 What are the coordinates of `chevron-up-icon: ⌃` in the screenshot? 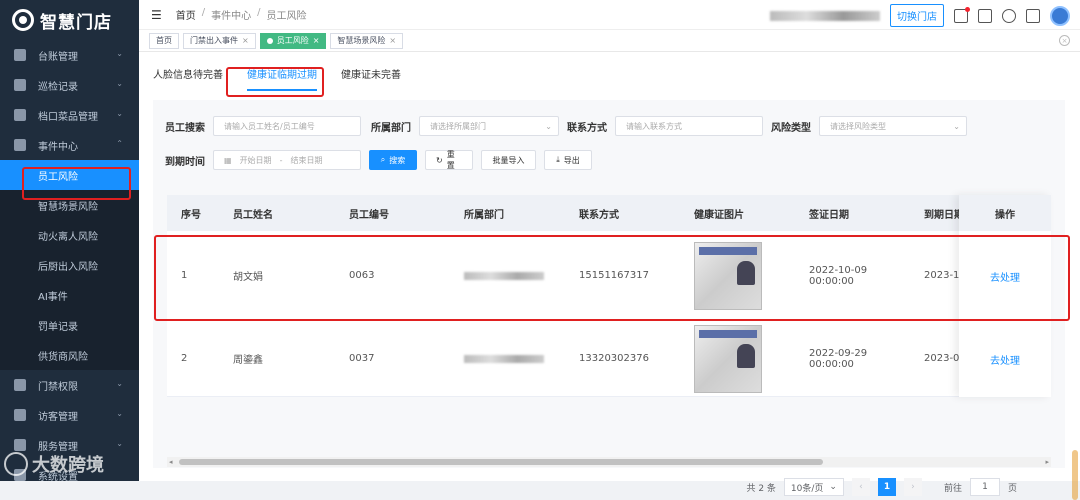 It's located at (119, 143).